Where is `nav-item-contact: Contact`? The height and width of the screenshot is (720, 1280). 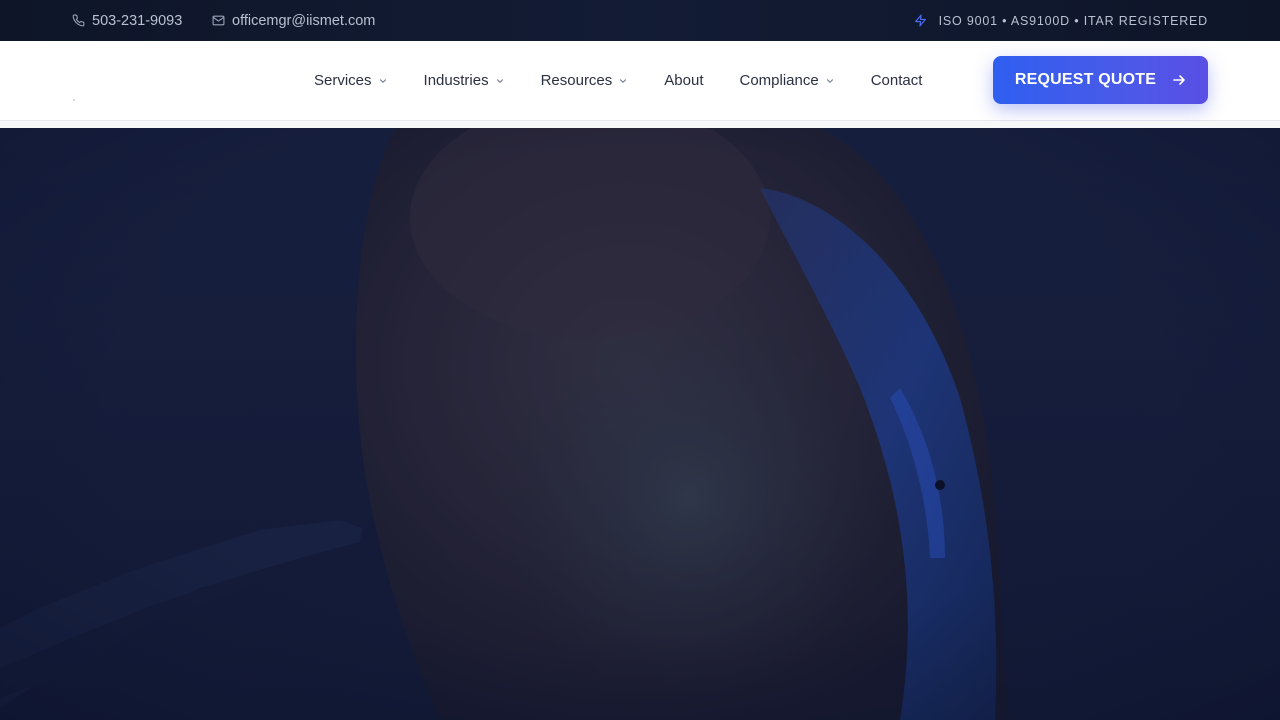
nav-item-contact: Contact is located at coordinates (897, 80).